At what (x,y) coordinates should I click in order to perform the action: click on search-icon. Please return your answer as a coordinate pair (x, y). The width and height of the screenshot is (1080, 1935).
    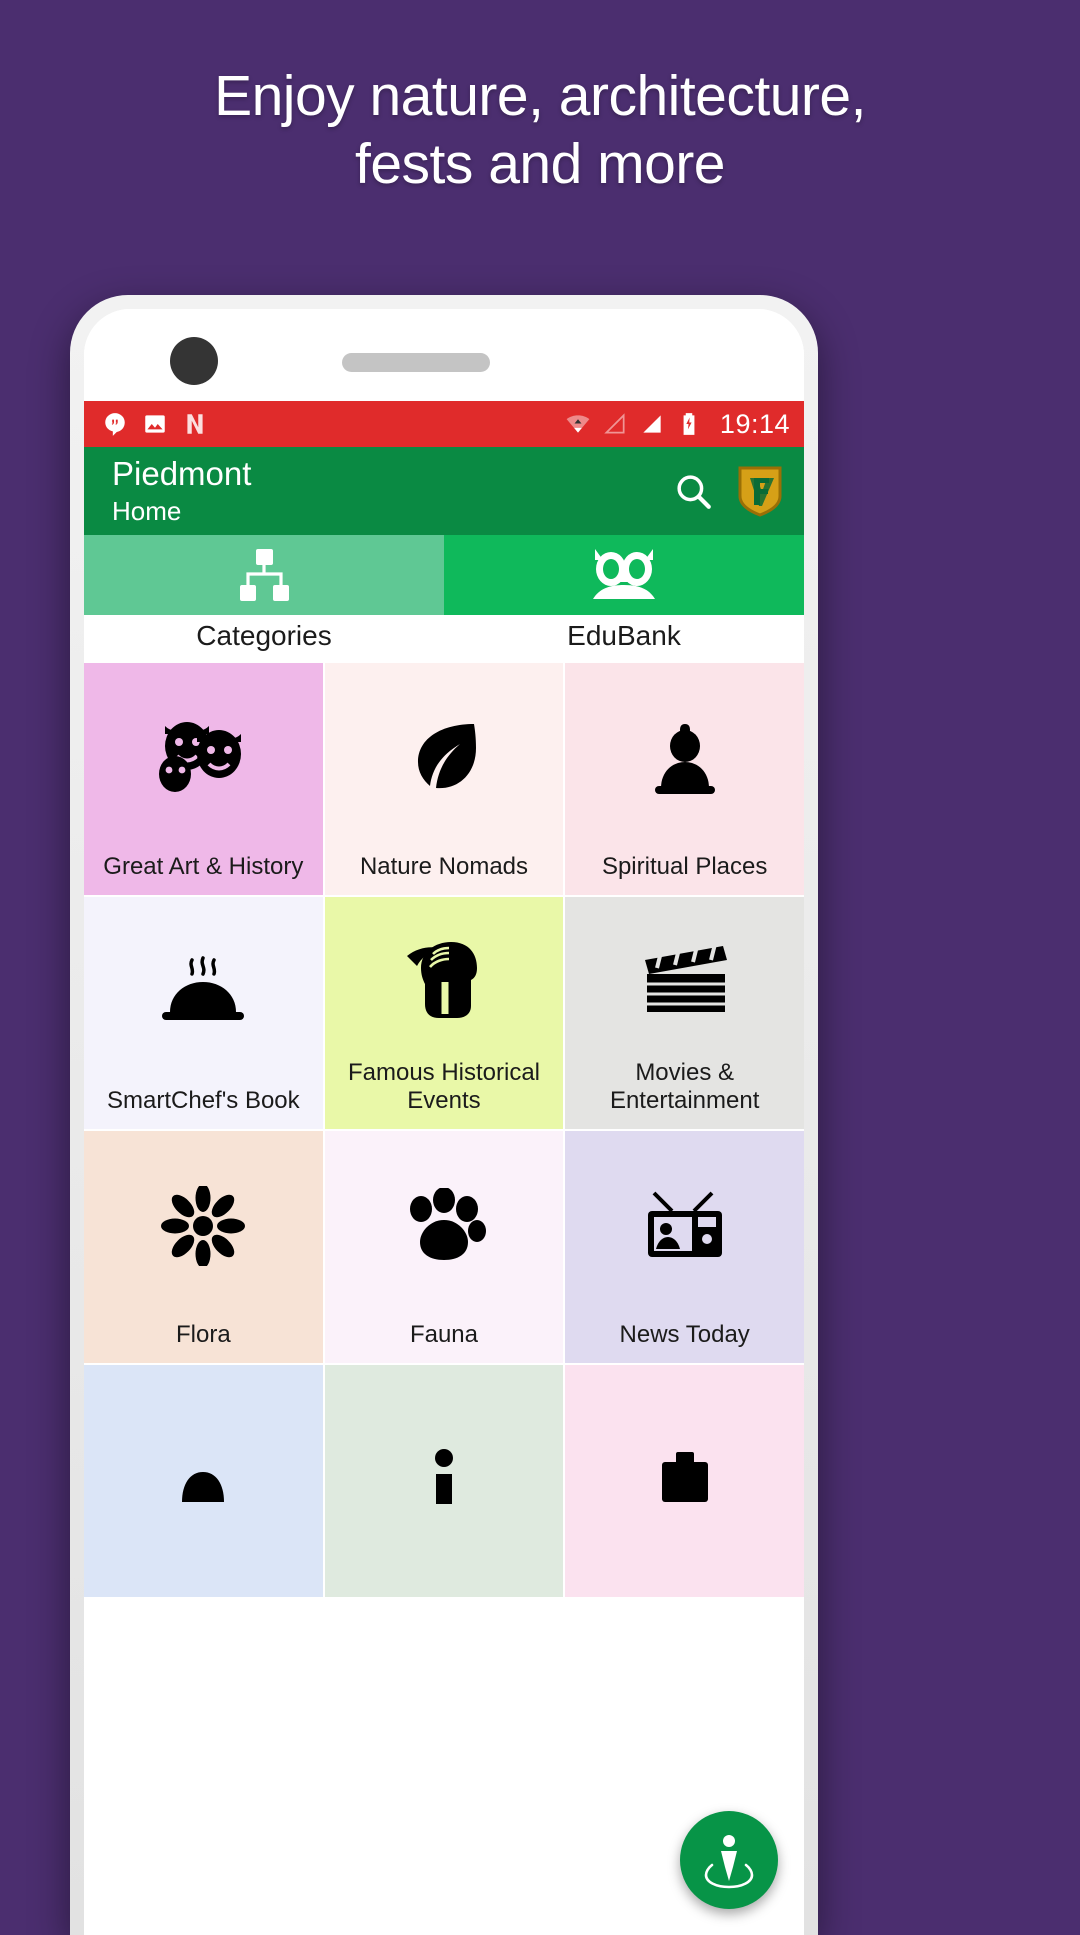
    Looking at the image, I should click on (693, 491).